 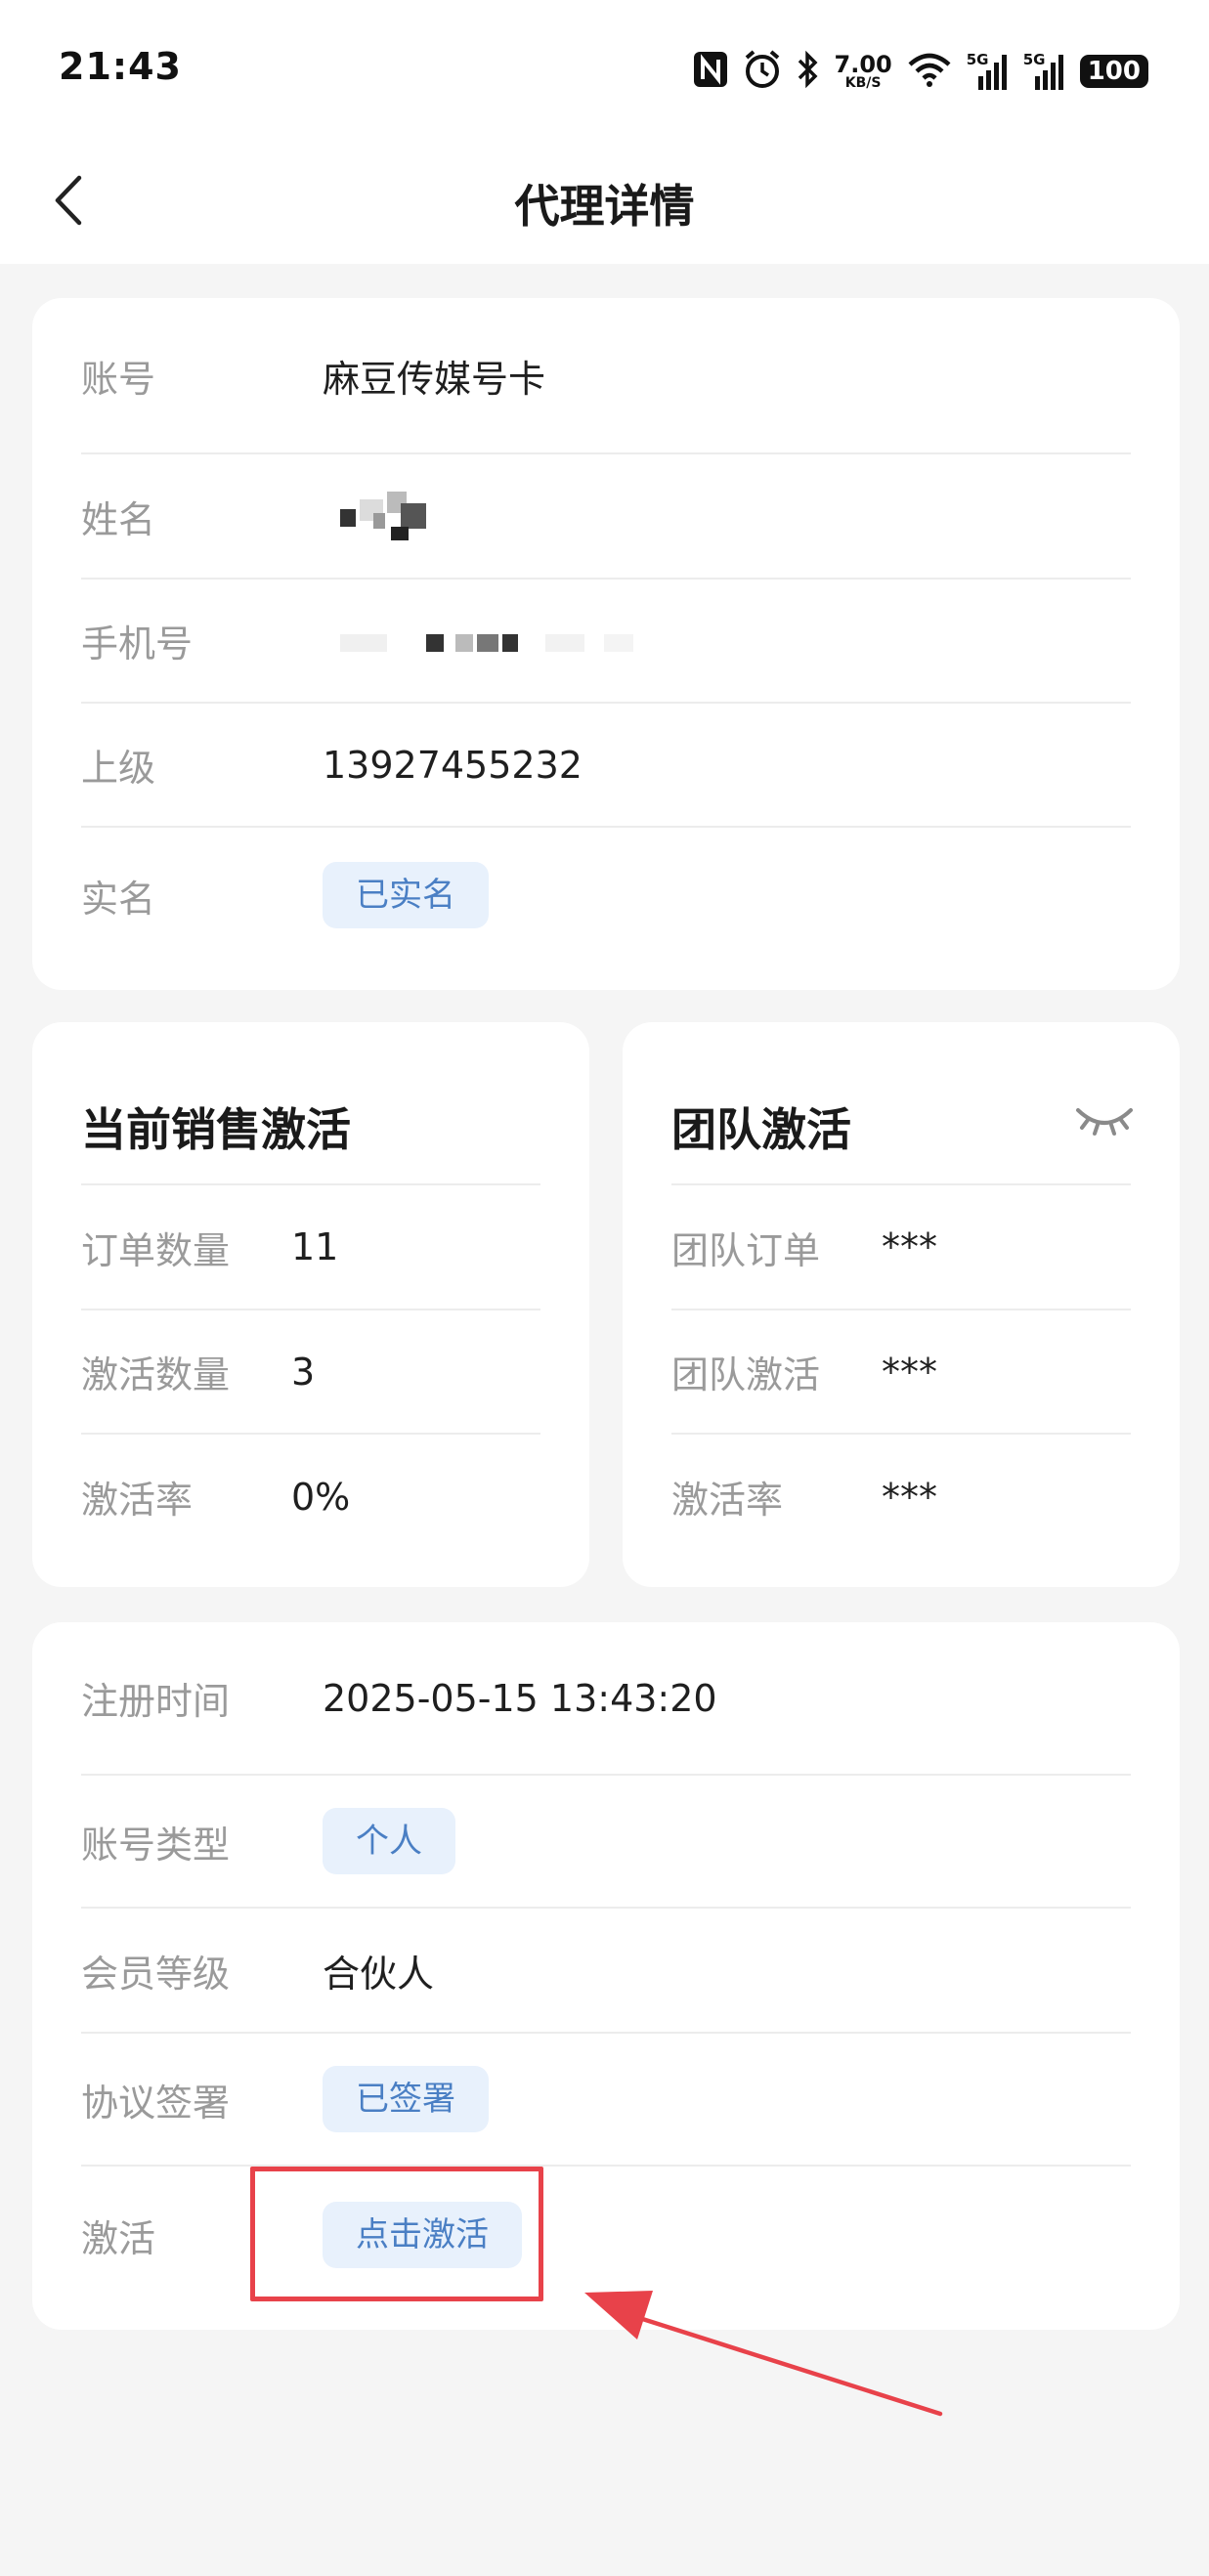 What do you see at coordinates (435, 379) in the screenshot?
I see `account-value: 麻豆传媒号卡` at bounding box center [435, 379].